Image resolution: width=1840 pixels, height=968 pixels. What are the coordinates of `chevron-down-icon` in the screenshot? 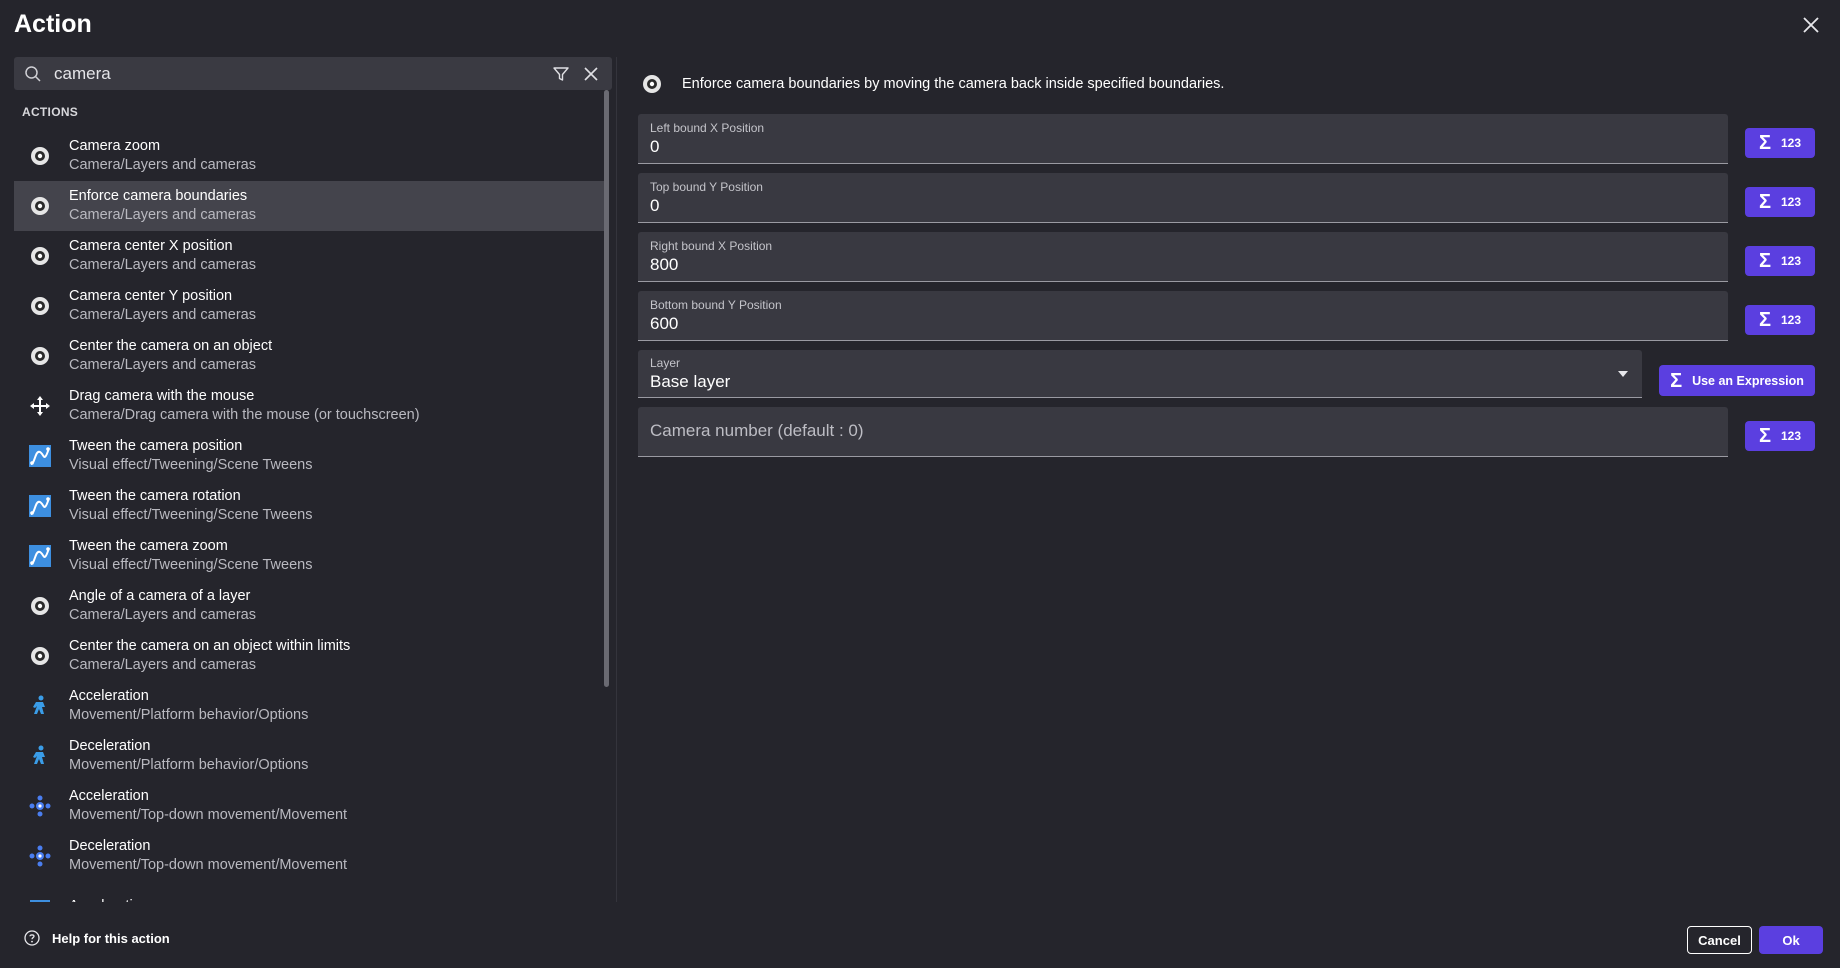 It's located at (1623, 374).